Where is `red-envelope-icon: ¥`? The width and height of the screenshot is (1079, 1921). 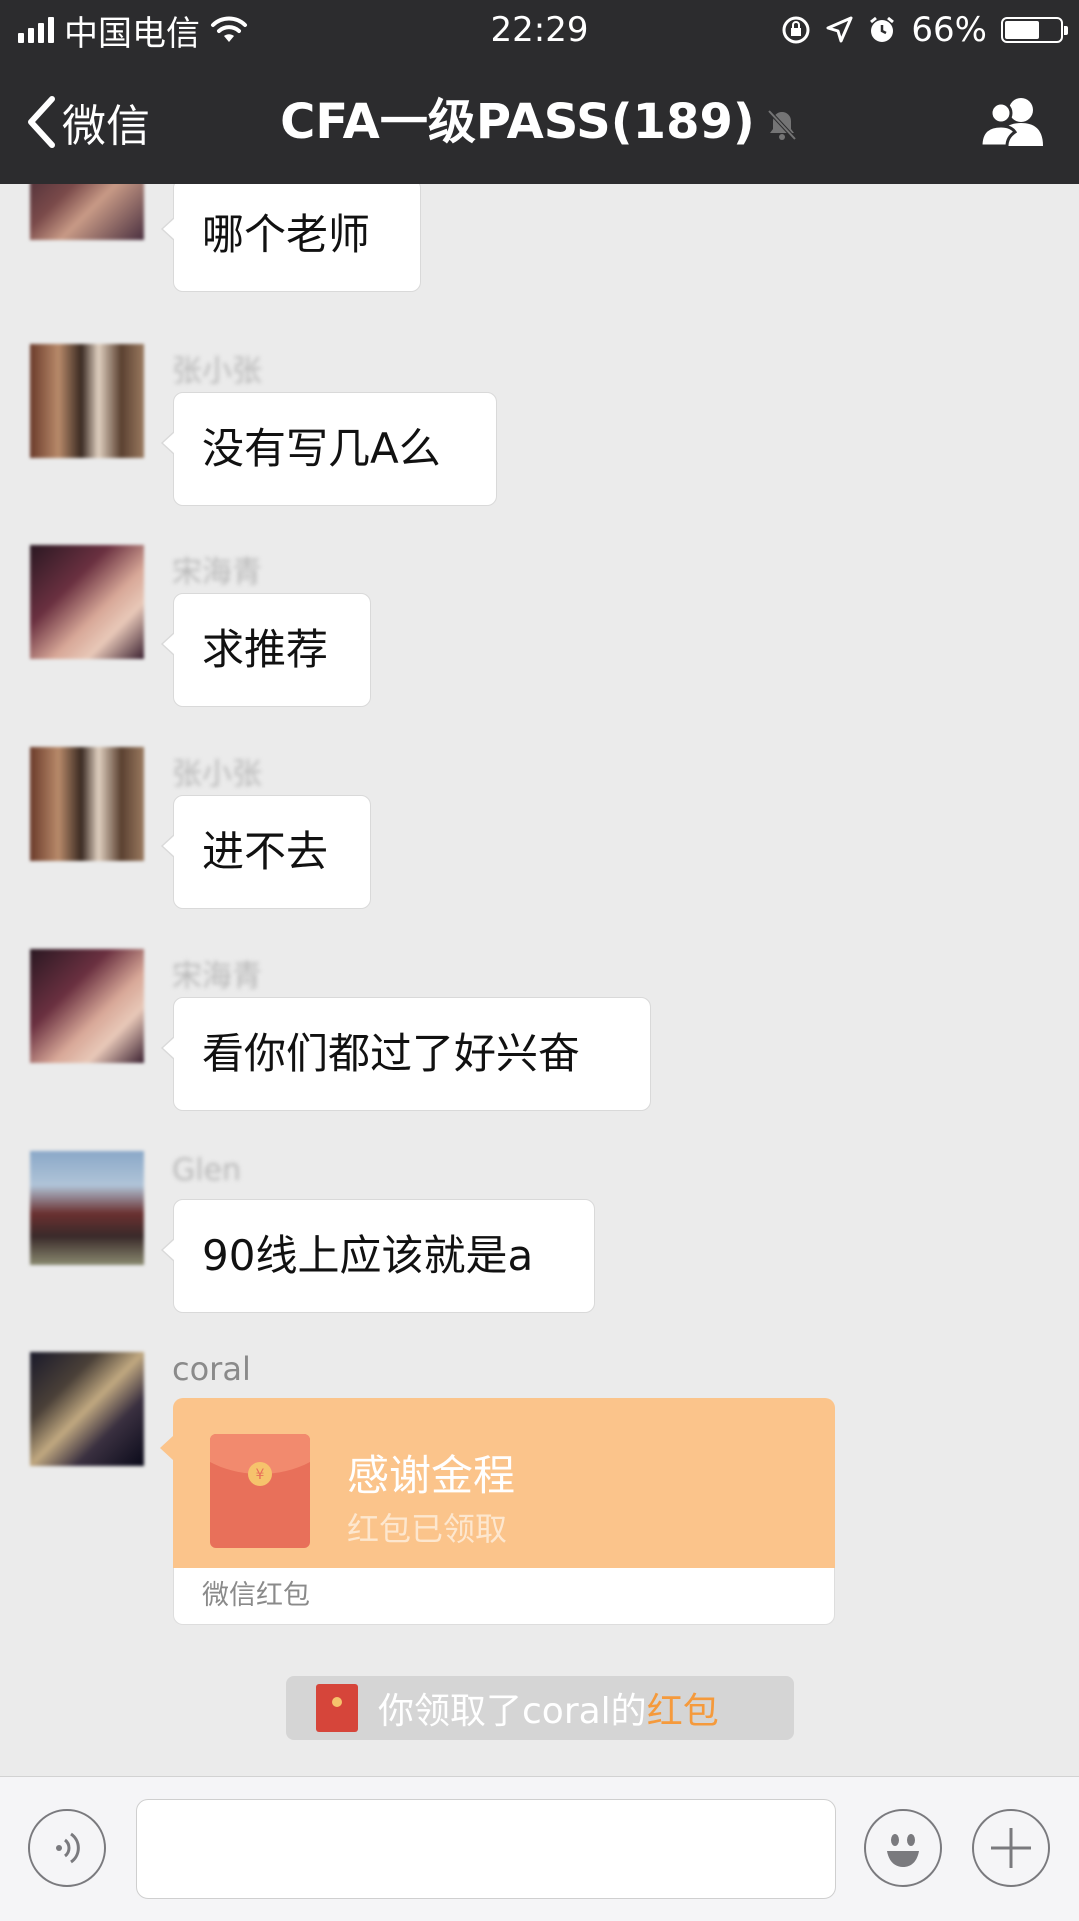 red-envelope-icon: ¥ is located at coordinates (260, 1491).